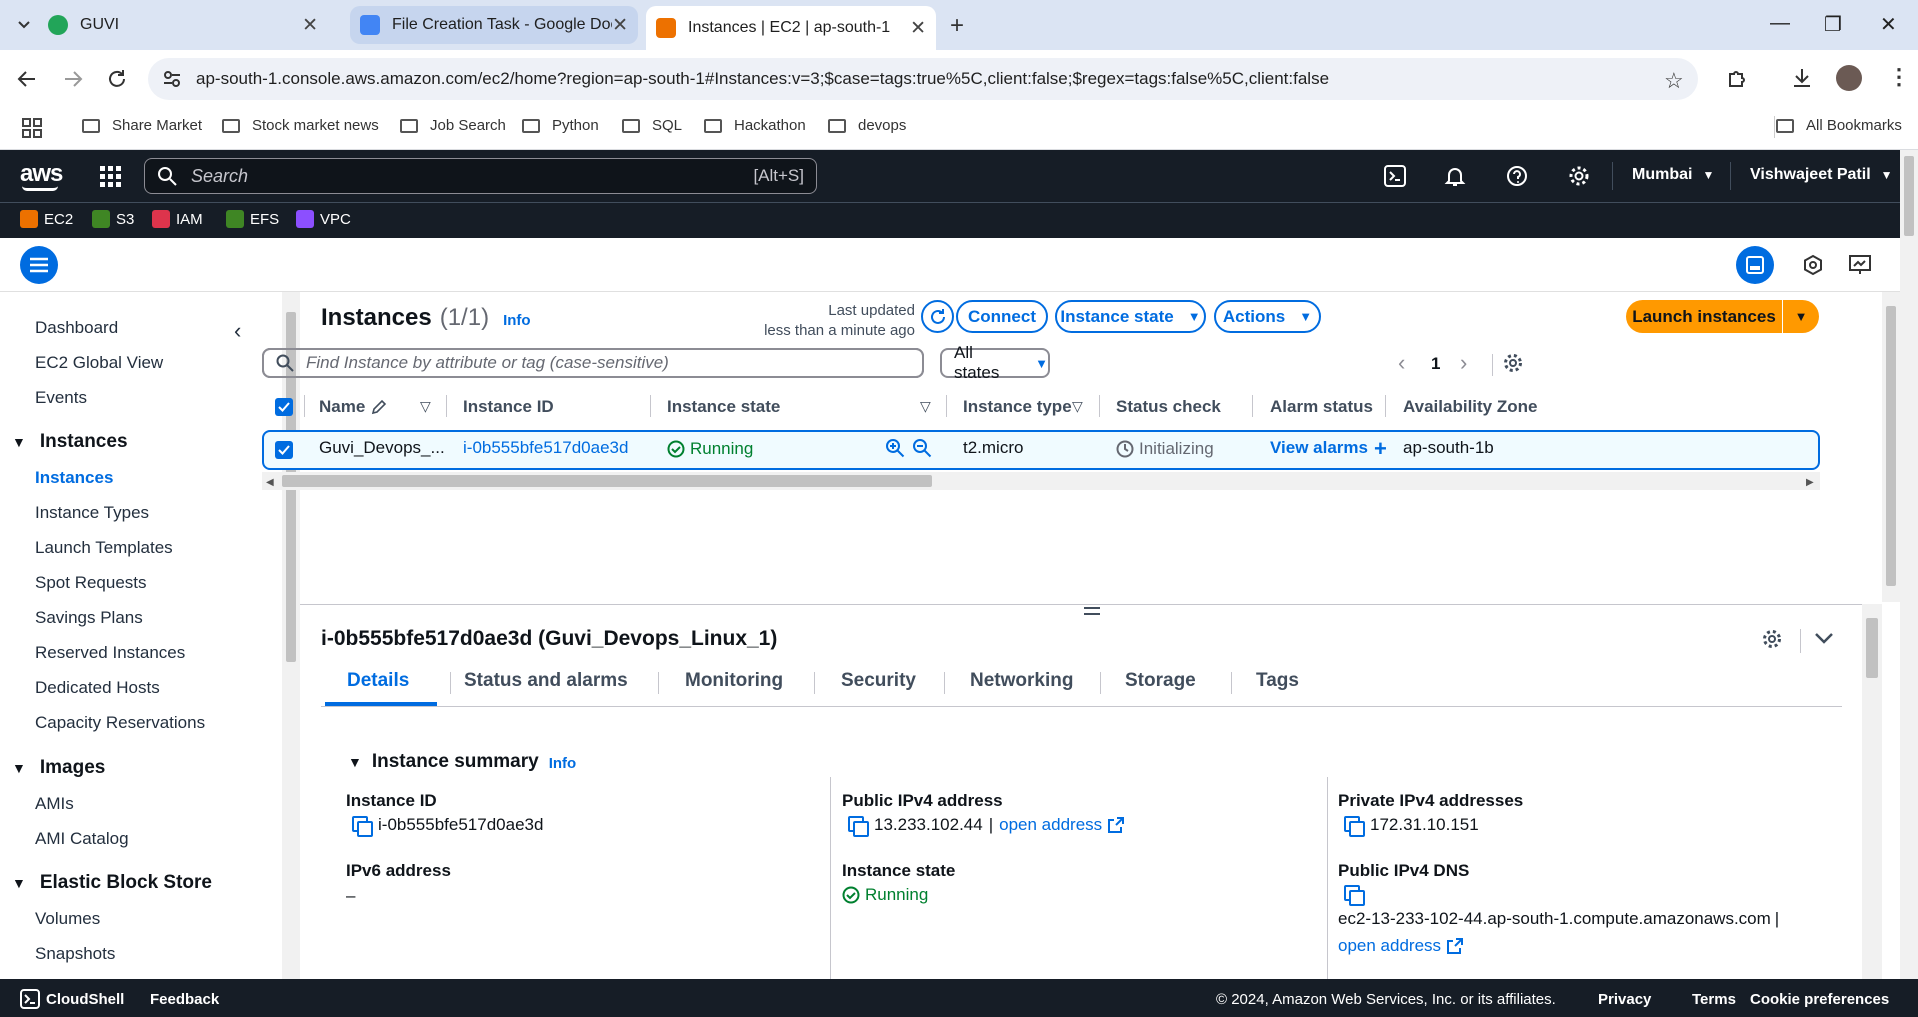 The width and height of the screenshot is (1918, 1017). Describe the element at coordinates (353, 407) in the screenshot. I see `column-name: Name` at that location.